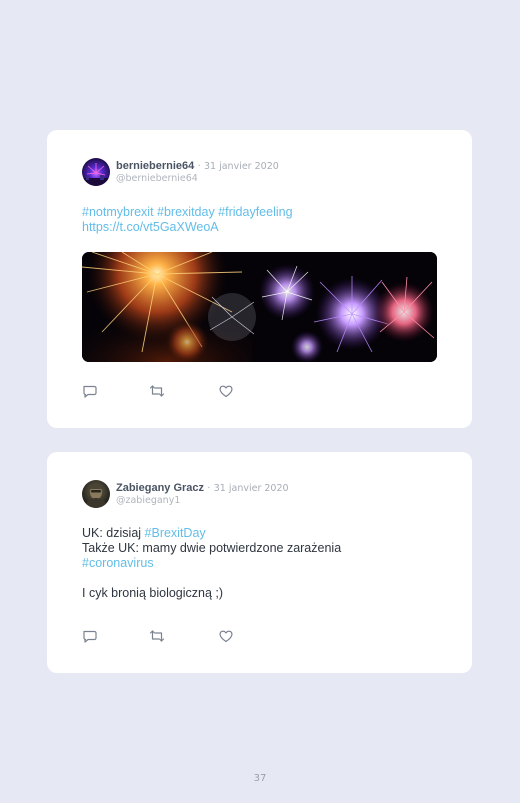 The image size is (520, 803). What do you see at coordinates (150, 227) in the screenshot?
I see `tweet-link: https://t.co/vt5GaXWeoA` at bounding box center [150, 227].